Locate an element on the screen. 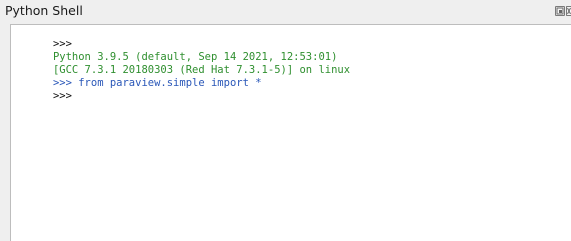  float-button is located at coordinates (560, 11).